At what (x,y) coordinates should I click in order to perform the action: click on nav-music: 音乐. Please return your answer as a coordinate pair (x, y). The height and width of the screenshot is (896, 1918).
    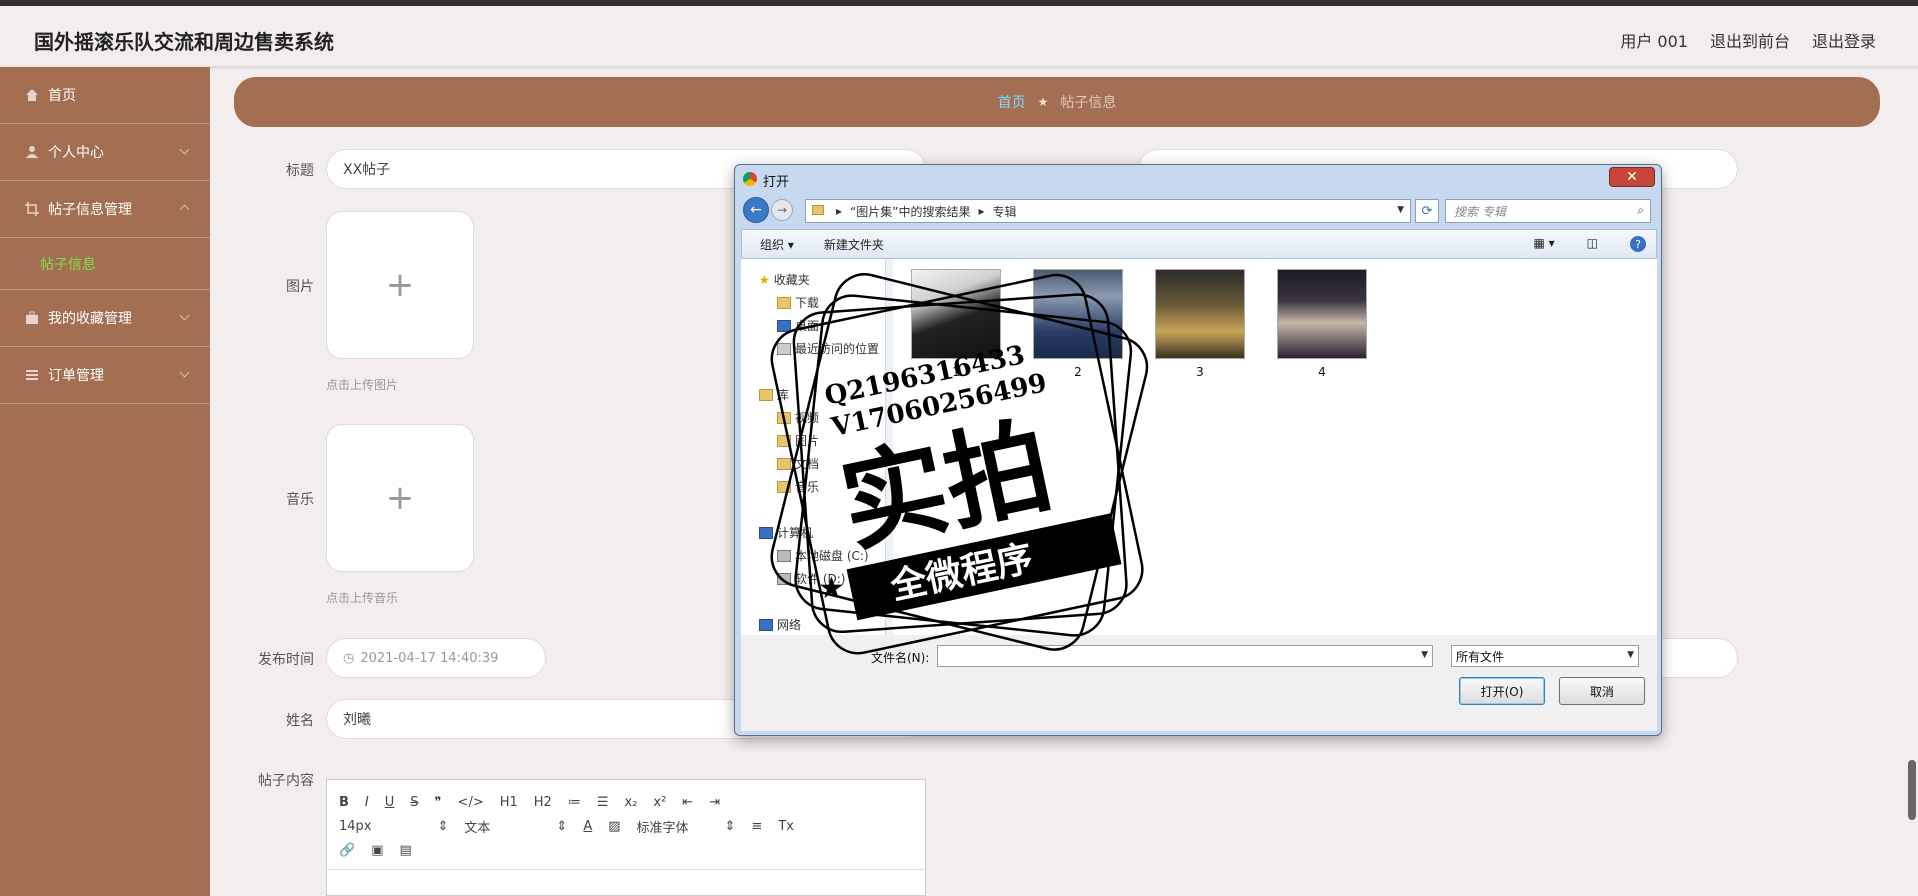
    Looking at the image, I should click on (798, 486).